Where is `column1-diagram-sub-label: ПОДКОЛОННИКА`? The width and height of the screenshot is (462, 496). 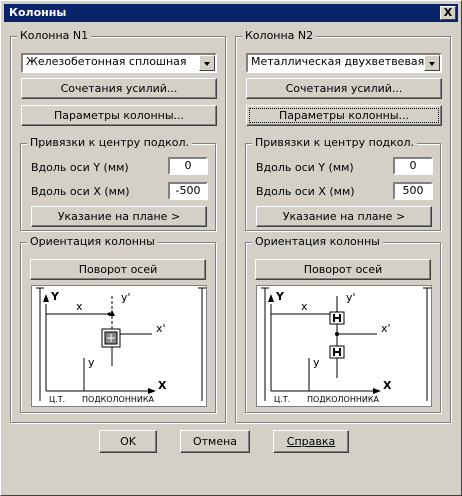 column1-diagram-sub-label: ПОДКОЛОННИКА is located at coordinates (118, 399).